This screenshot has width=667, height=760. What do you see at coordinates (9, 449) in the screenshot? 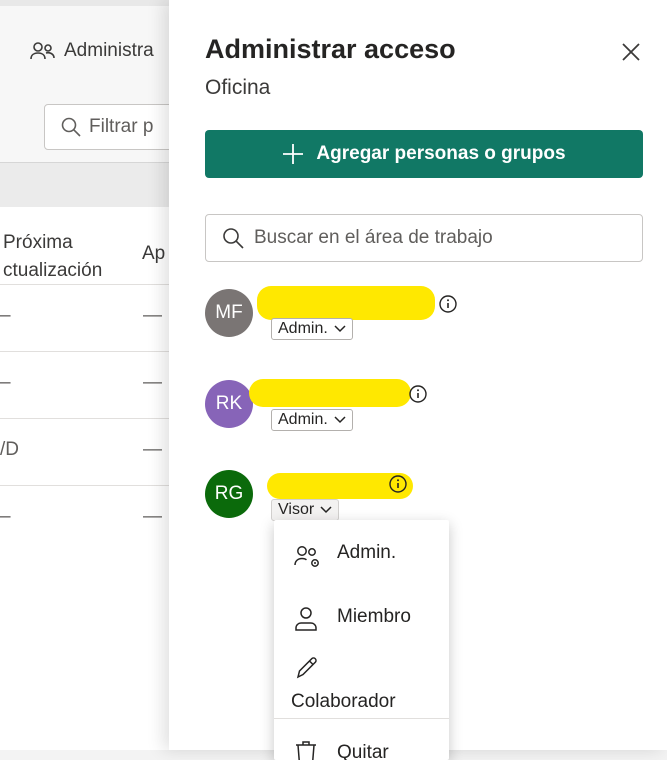
I see `table-cell: /D` at bounding box center [9, 449].